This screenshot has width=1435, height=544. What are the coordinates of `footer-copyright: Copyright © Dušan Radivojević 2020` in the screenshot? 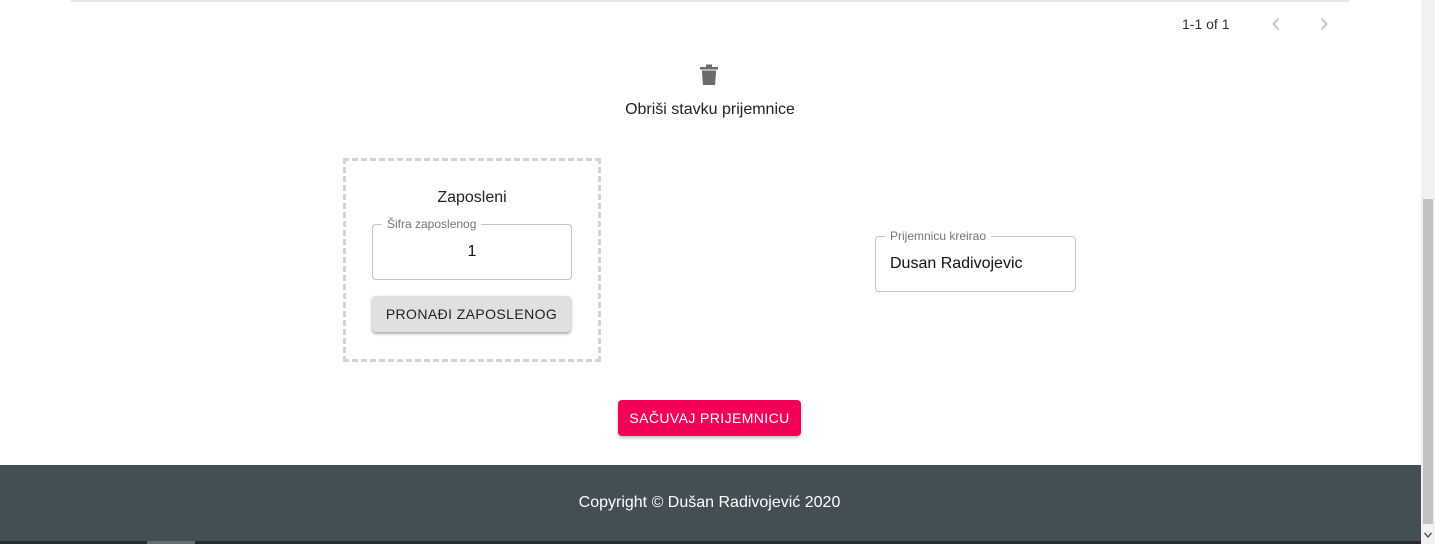 It's located at (709, 502).